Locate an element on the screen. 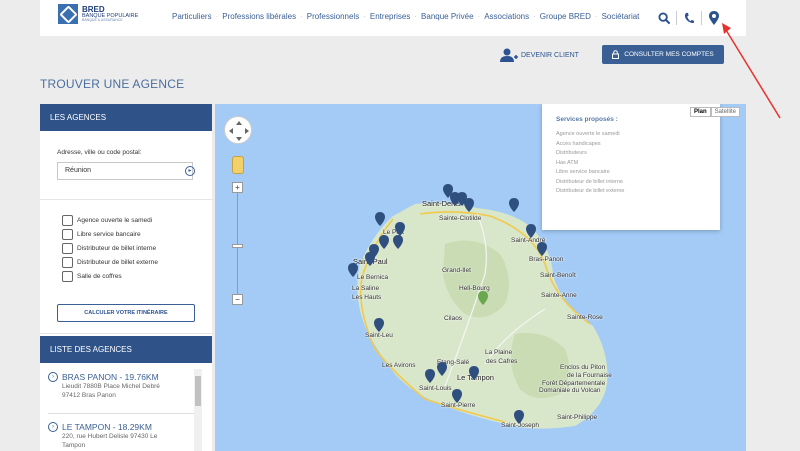  phone-icon is located at coordinates (689, 18).